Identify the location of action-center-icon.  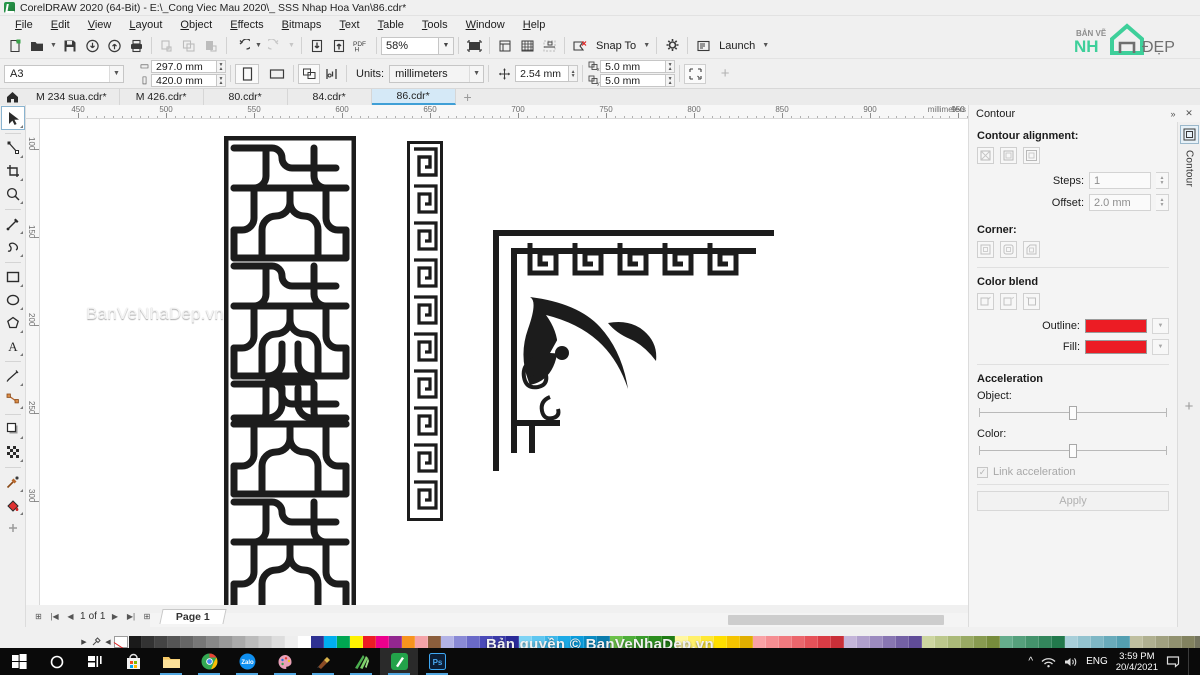
(1173, 661).